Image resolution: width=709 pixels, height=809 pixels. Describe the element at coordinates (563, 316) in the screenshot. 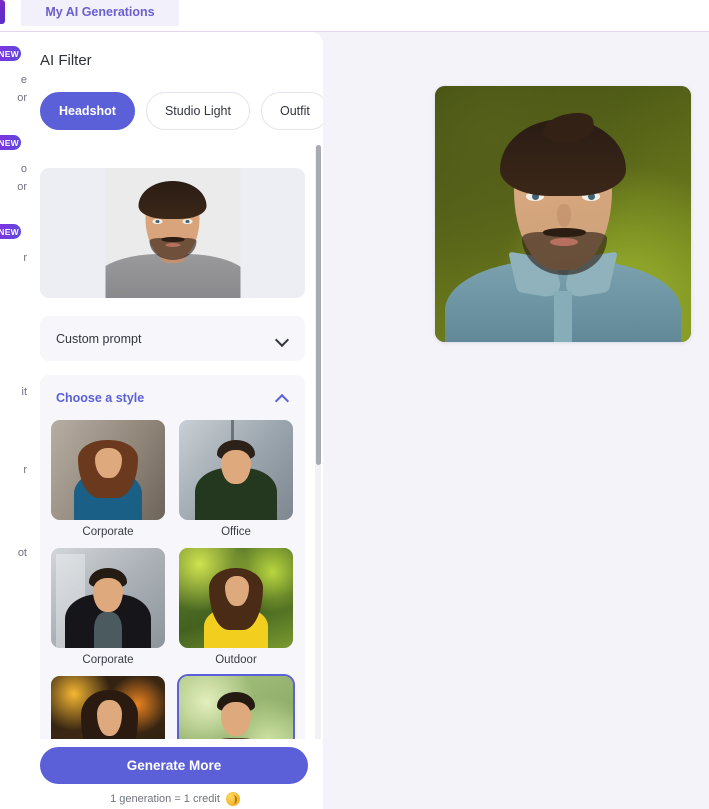

I see `portrait-placket` at that location.